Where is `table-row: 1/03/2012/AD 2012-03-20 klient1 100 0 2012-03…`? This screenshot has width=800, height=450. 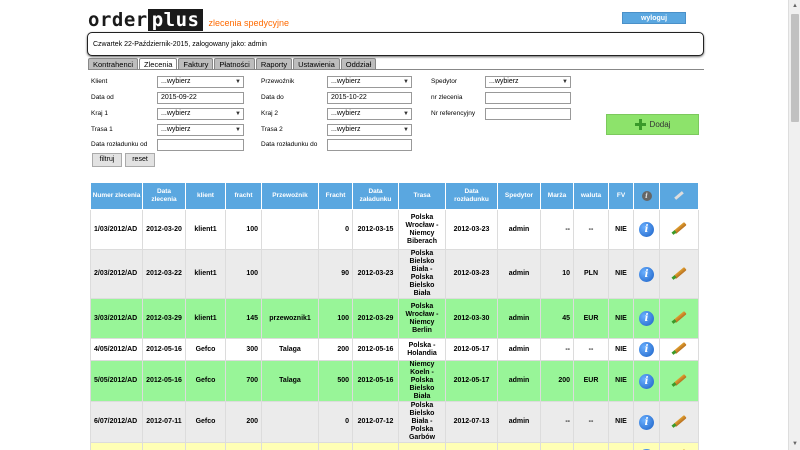
table-row: 1/03/2012/AD 2012-03-20 klient1 100 0 2012-03… is located at coordinates (394, 229).